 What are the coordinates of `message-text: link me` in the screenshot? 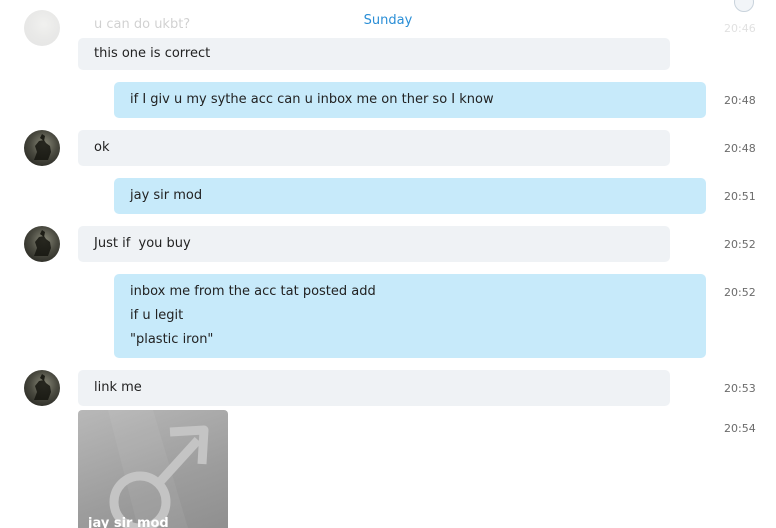 It's located at (118, 387).